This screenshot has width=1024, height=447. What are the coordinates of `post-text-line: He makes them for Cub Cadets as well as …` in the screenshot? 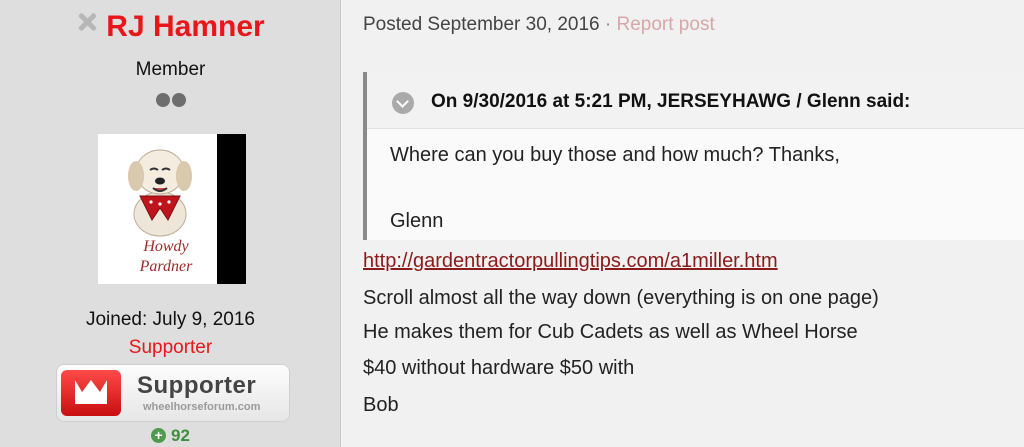 It's located at (610, 332).